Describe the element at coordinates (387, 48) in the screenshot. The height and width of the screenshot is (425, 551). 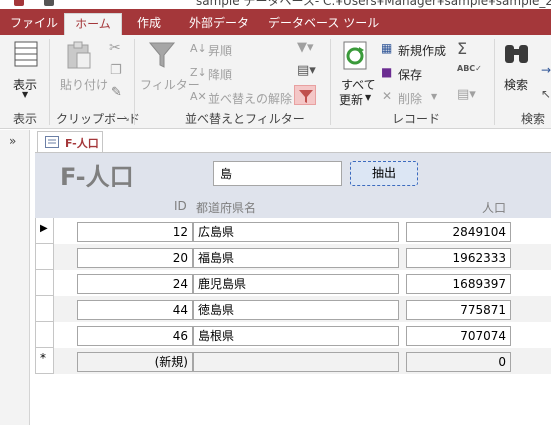
I see `new-record-icon: ▦` at that location.